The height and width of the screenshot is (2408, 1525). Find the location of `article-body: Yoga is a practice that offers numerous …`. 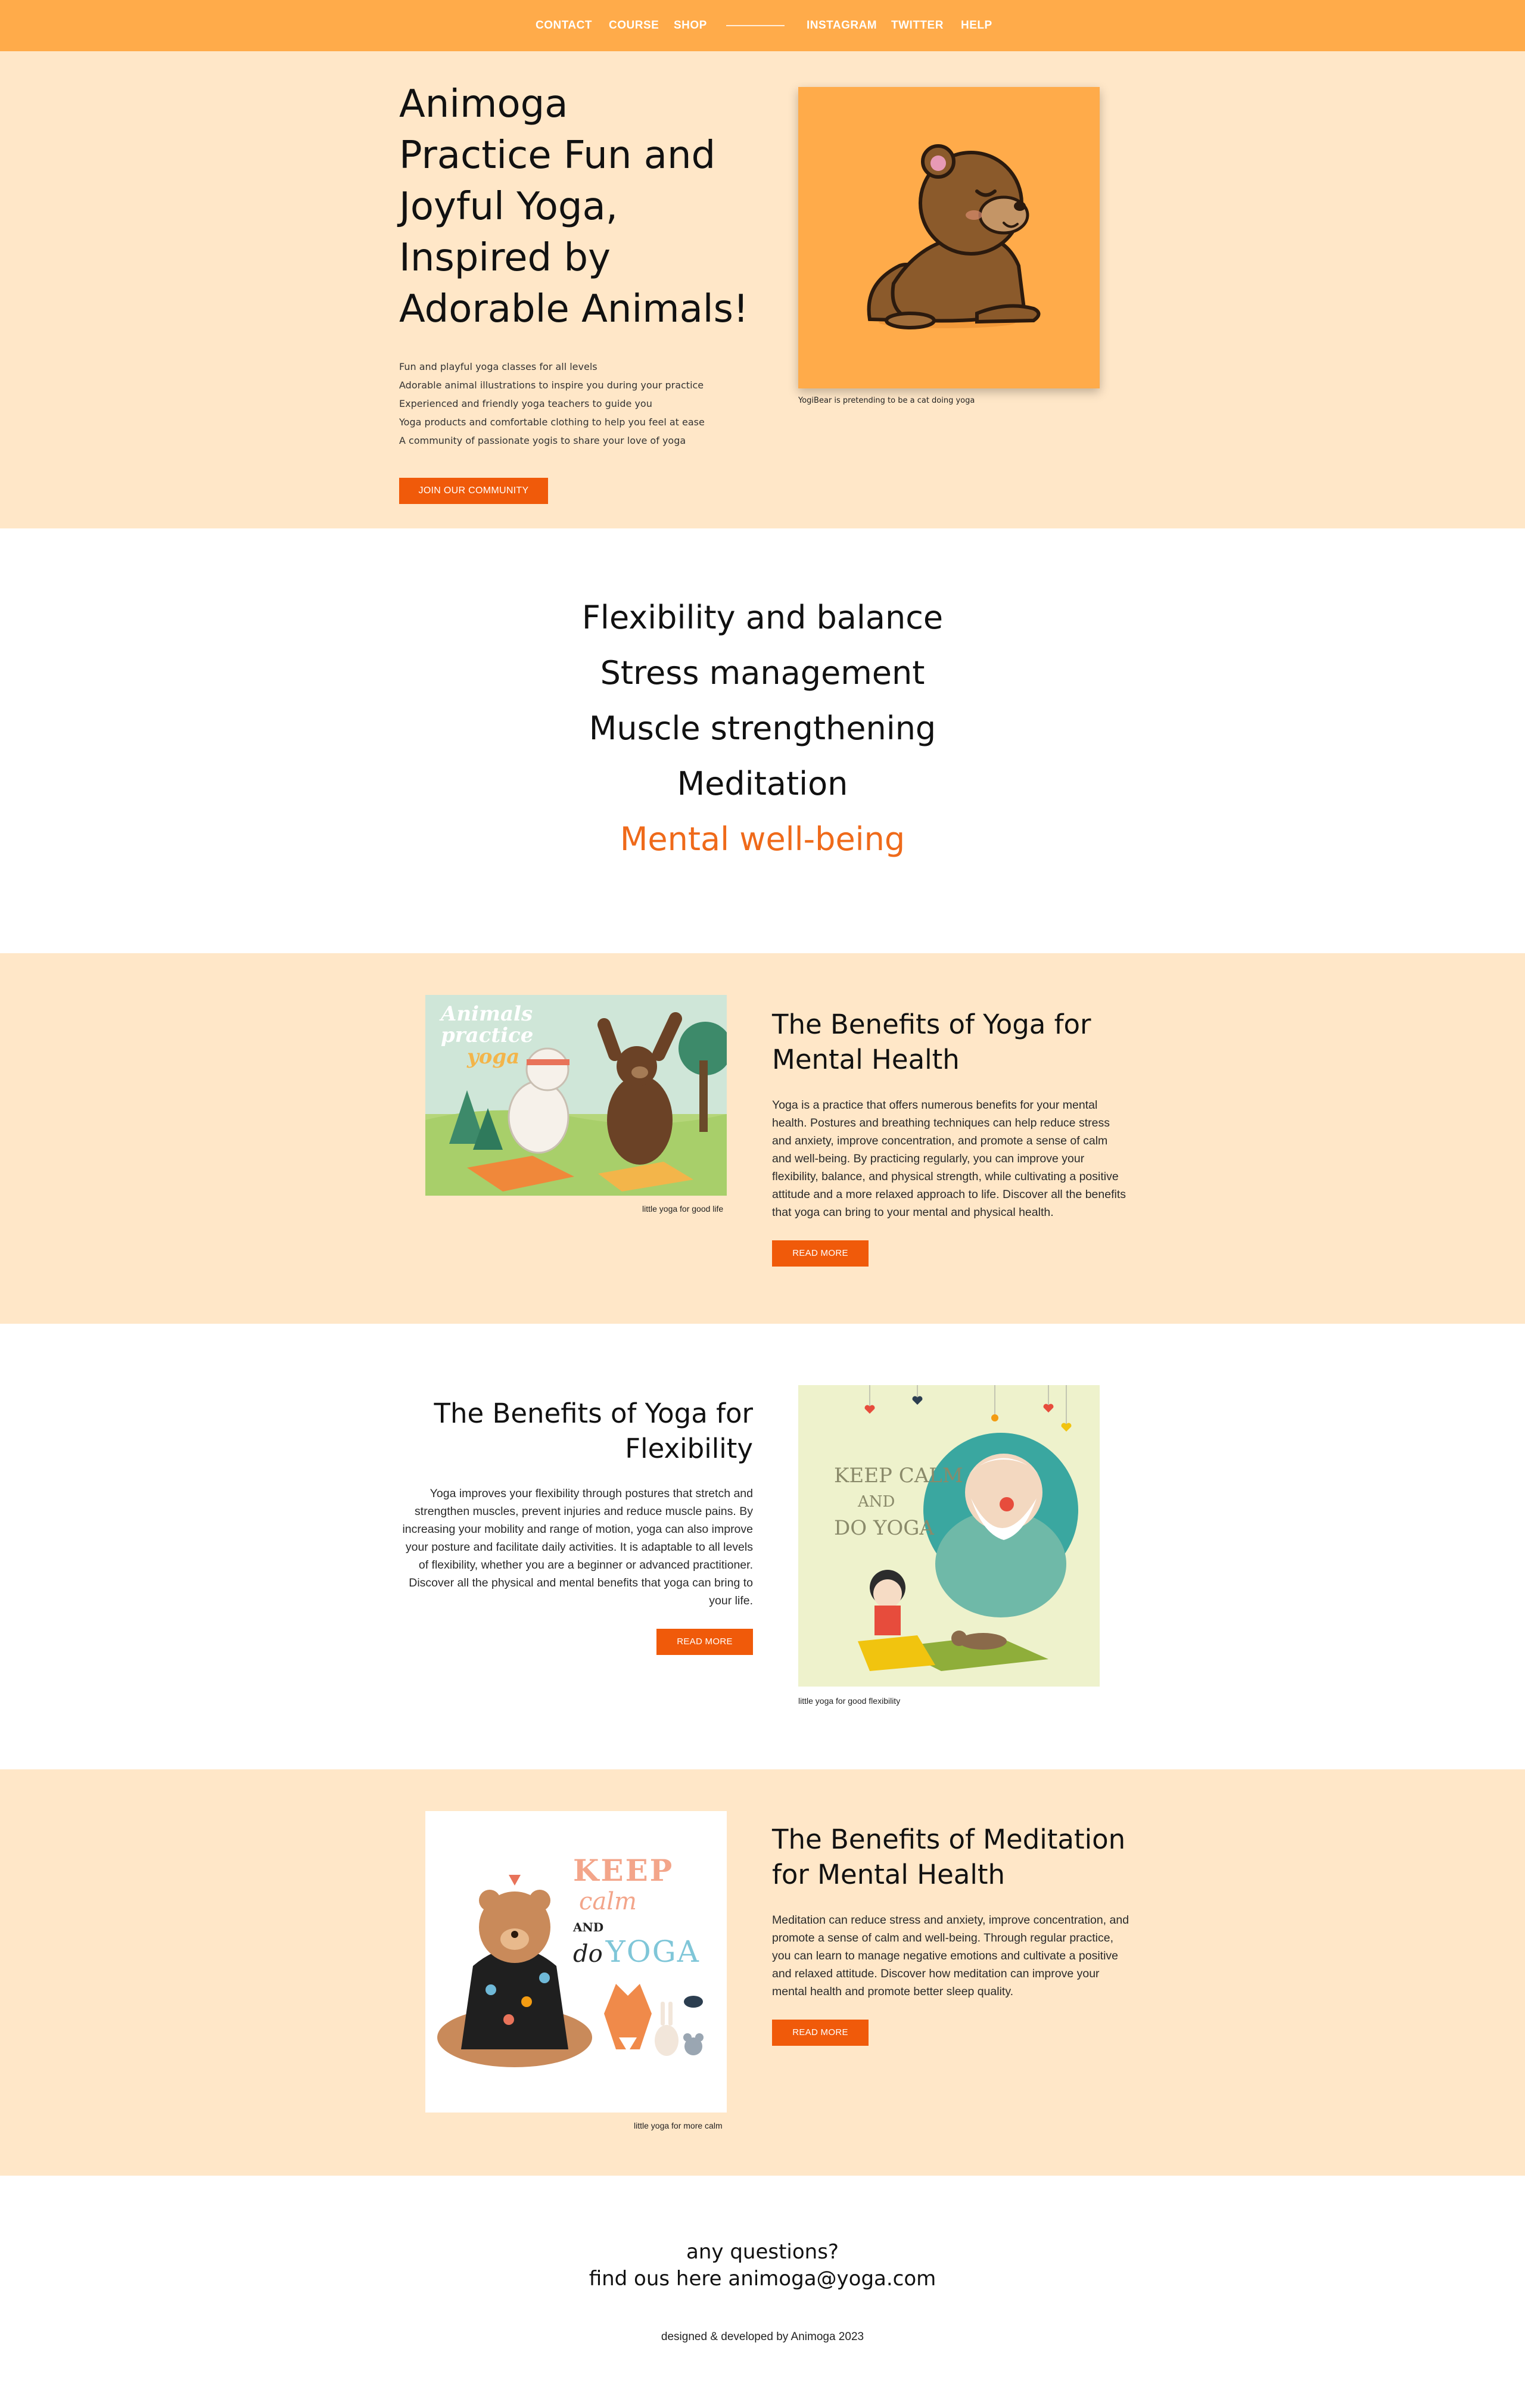

article-body: Yoga is a practice that offers numerous … is located at coordinates (949, 1159).